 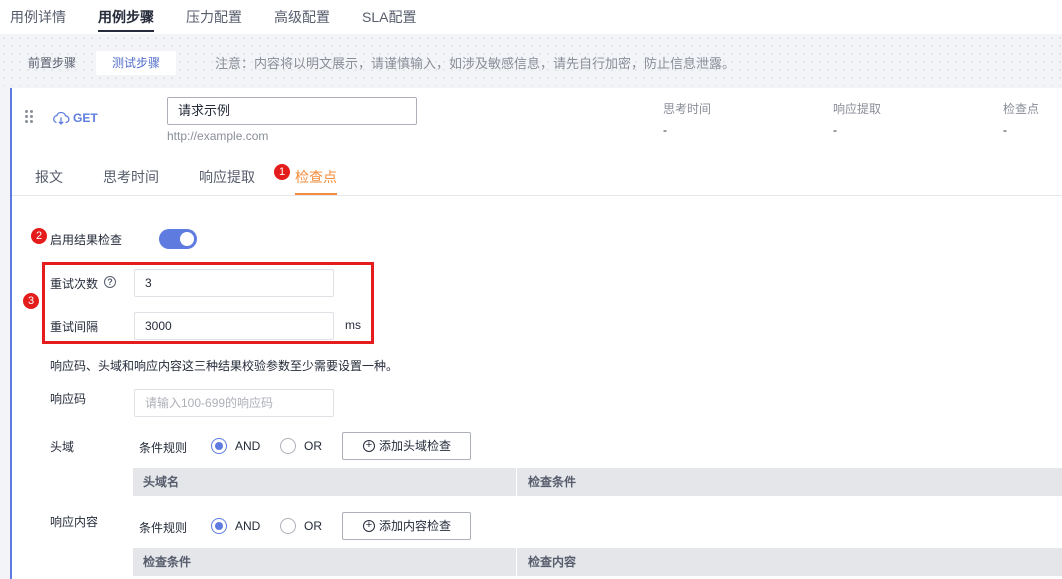 I want to click on inner-tab-checkpoint: 检查点, so click(x=316, y=177).